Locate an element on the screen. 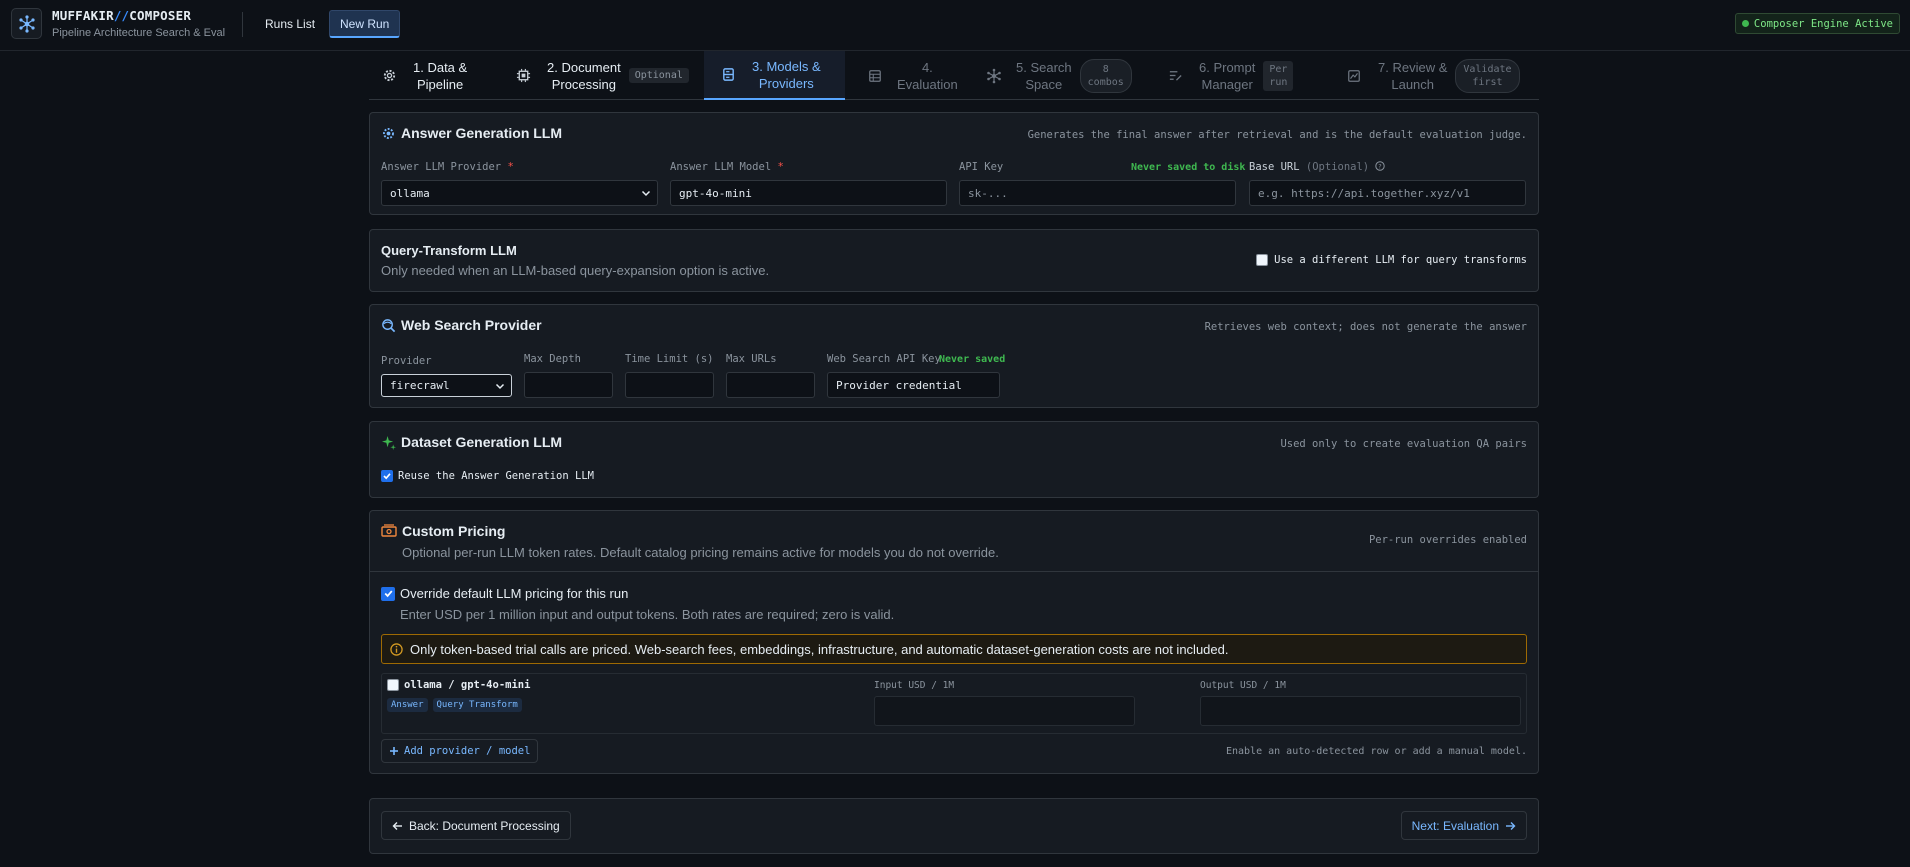 The image size is (1910, 867). time-limit-input is located at coordinates (669, 385).